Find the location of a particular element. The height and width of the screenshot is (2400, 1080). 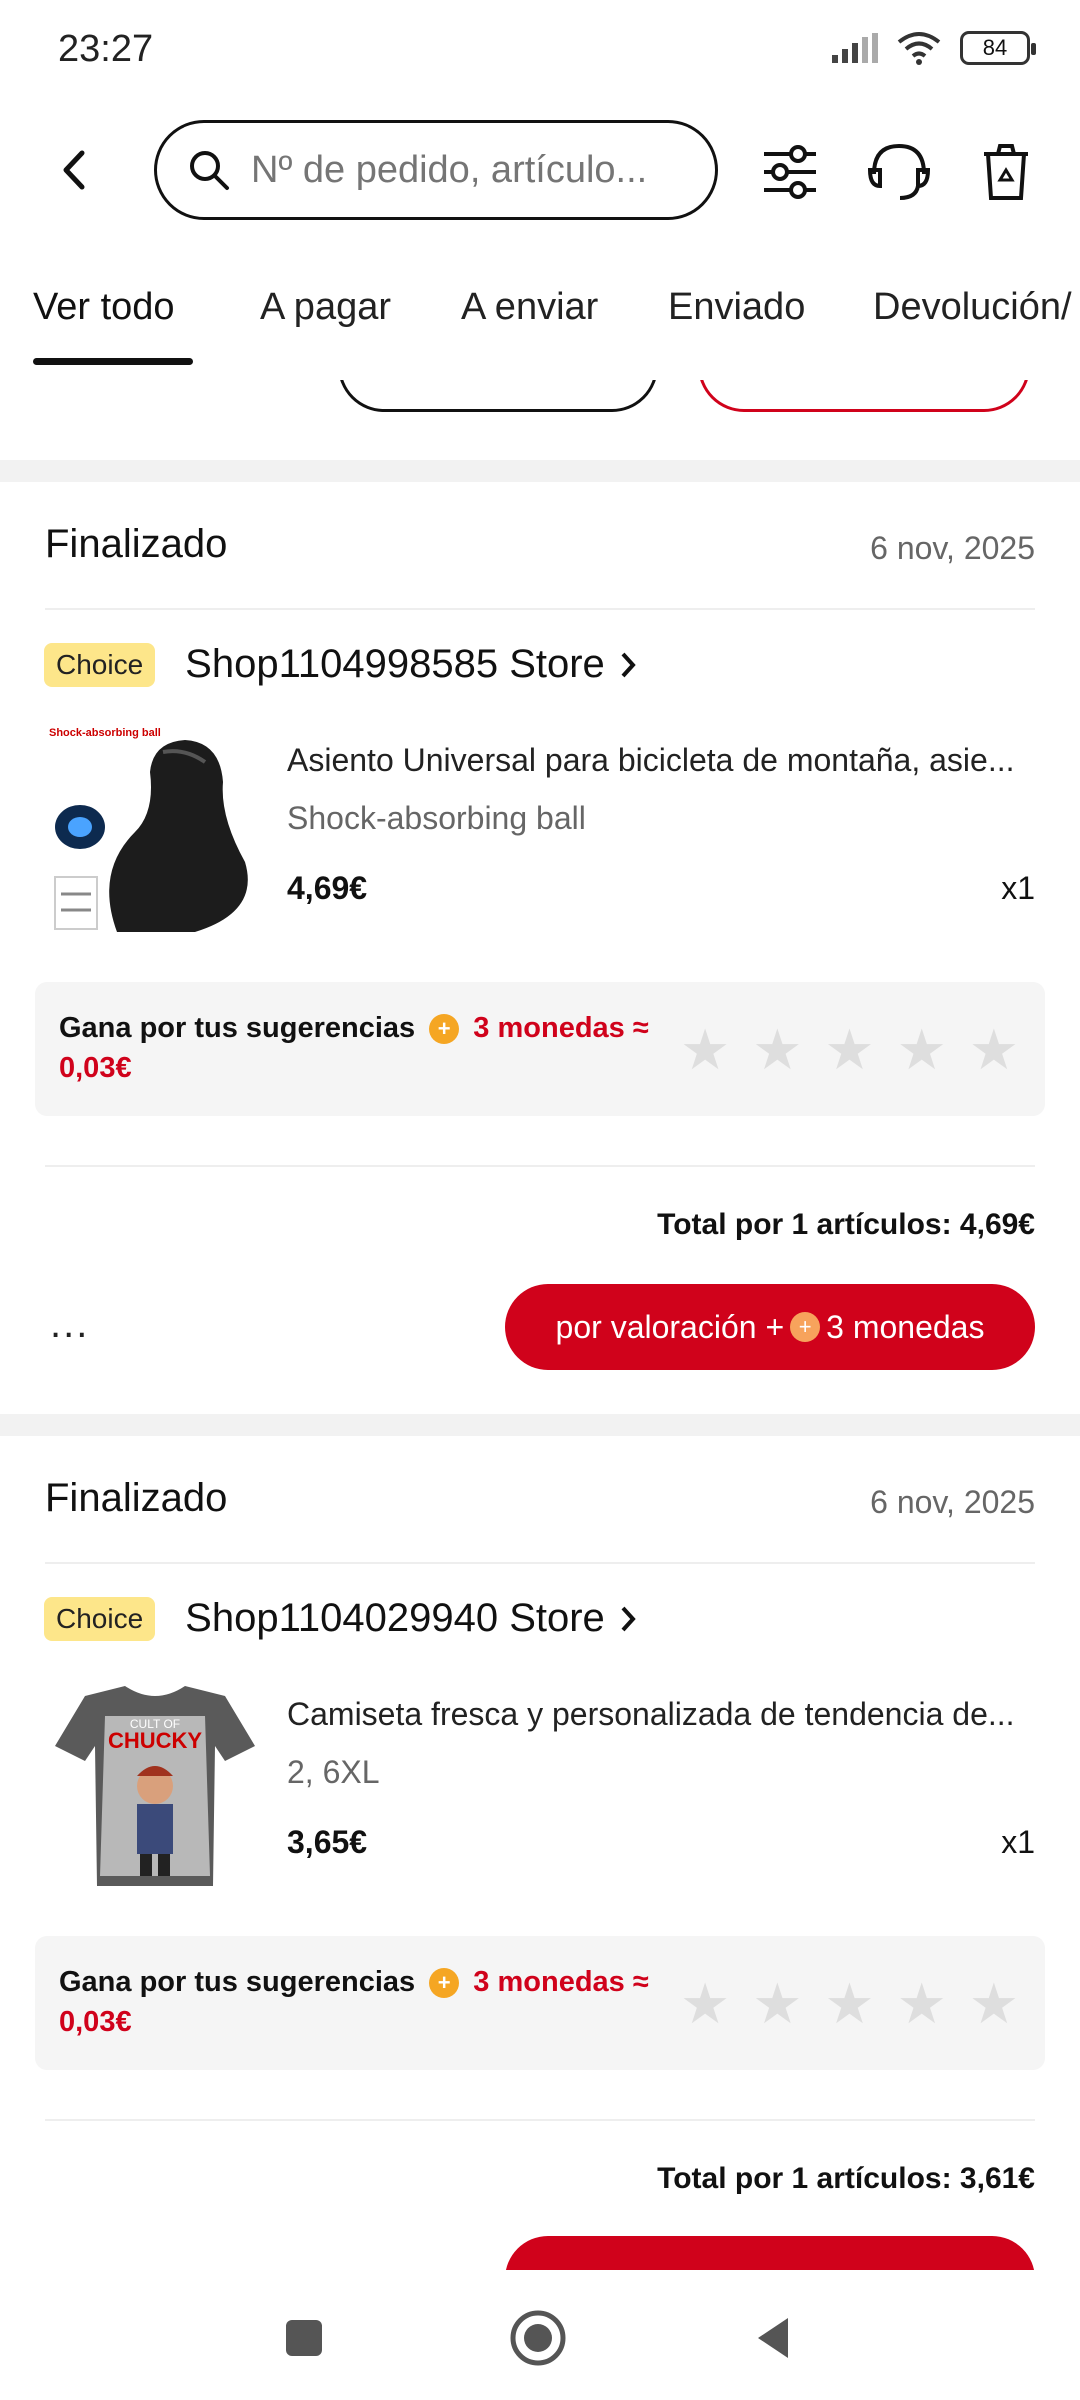

nav-home-icon is located at coordinates (538, 2338).